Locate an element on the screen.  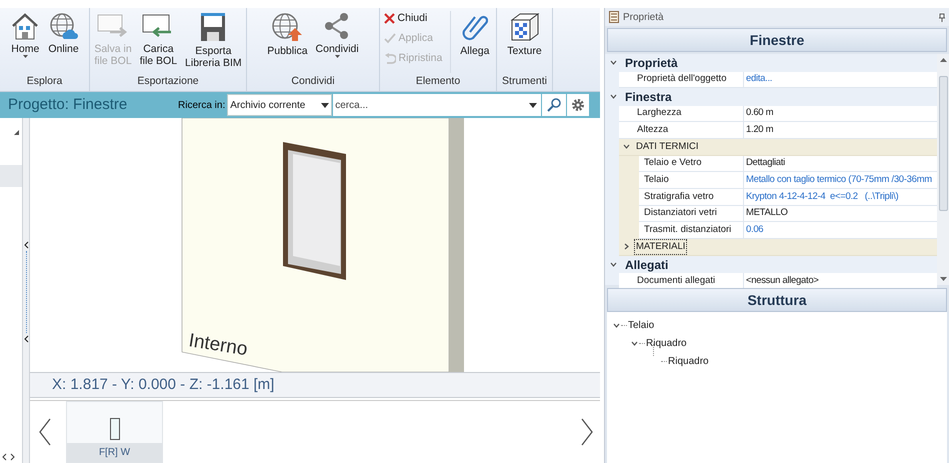
group-row: MATERIALI is located at coordinates (660, 247).